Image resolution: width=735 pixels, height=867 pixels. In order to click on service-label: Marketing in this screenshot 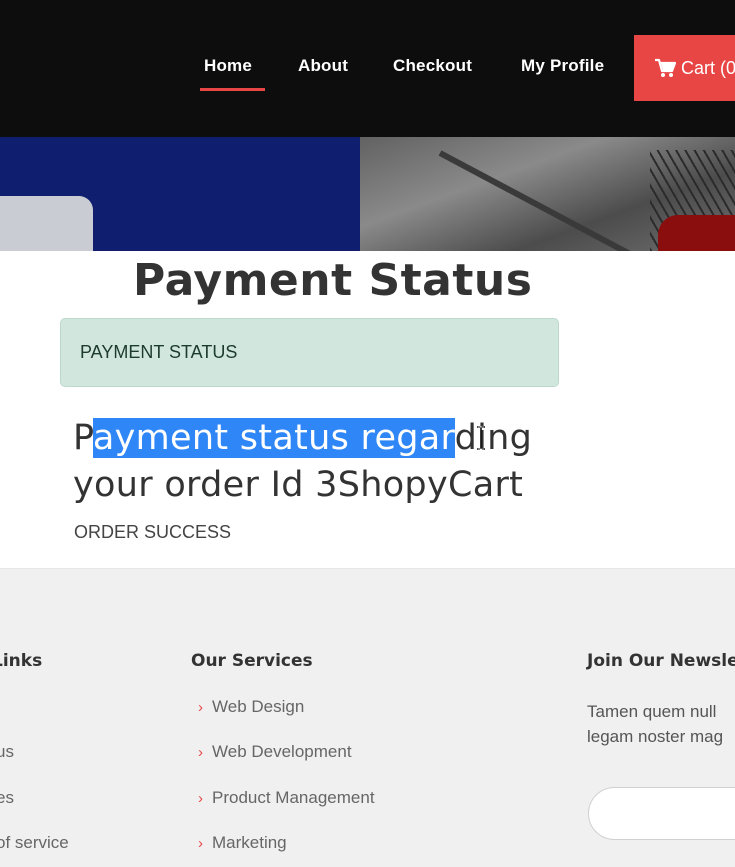, I will do `click(249, 842)`.